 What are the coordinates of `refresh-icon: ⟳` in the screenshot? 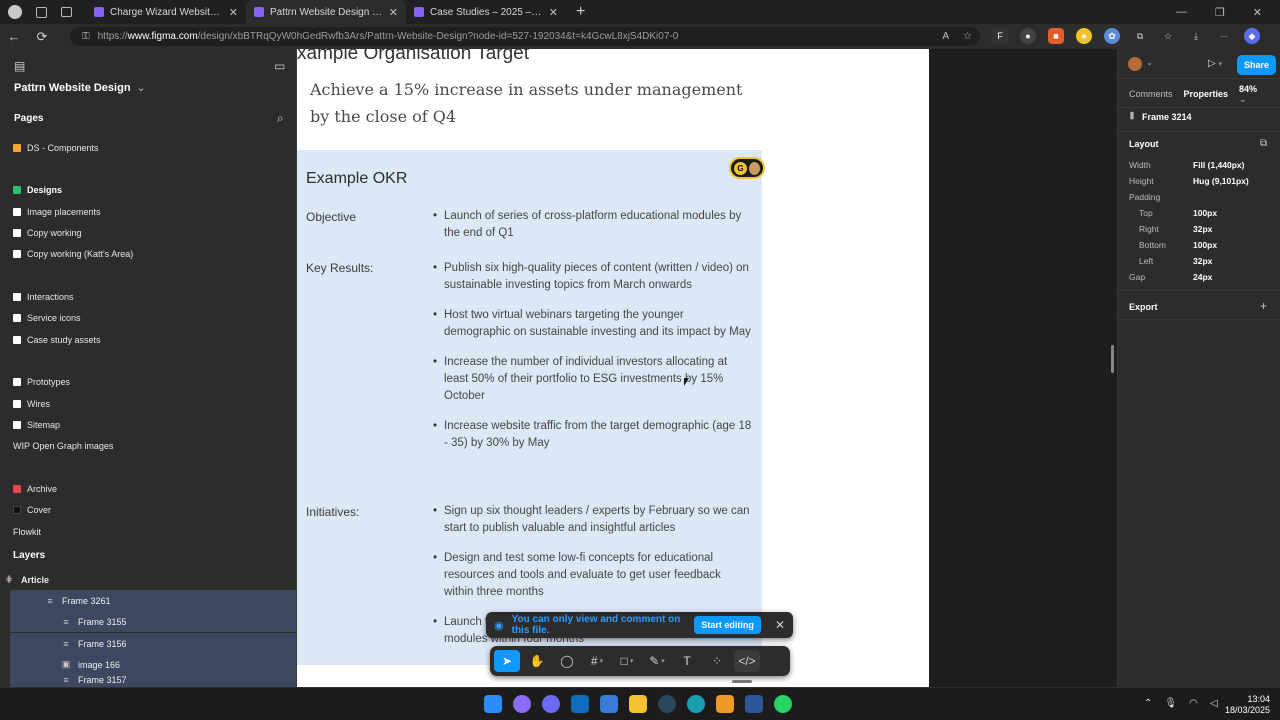 It's located at (42, 37).